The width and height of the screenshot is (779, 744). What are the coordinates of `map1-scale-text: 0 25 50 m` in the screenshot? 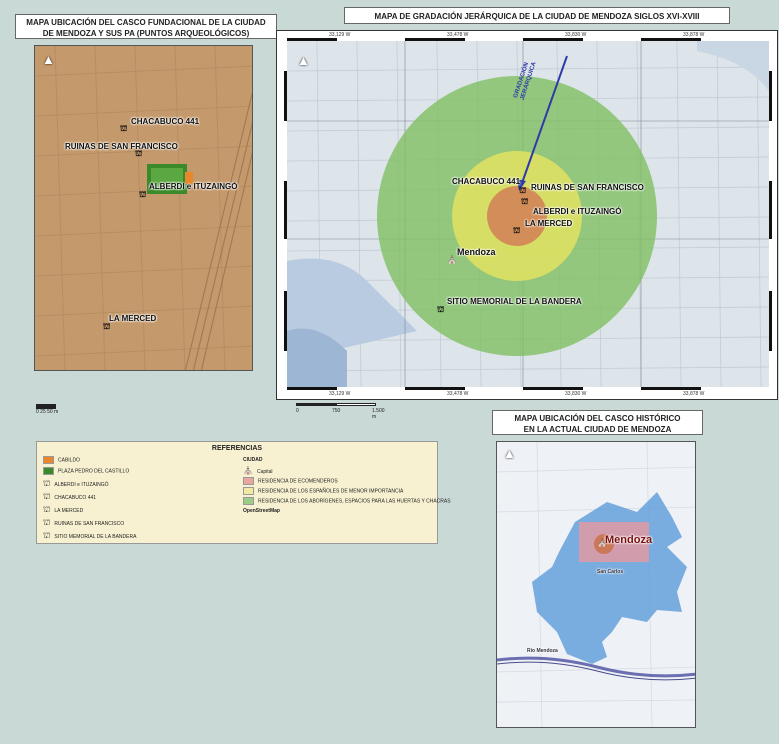 It's located at (47, 412).